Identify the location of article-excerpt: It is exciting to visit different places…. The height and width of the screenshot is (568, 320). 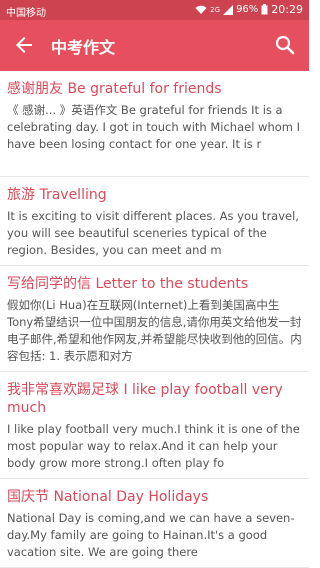
(153, 233).